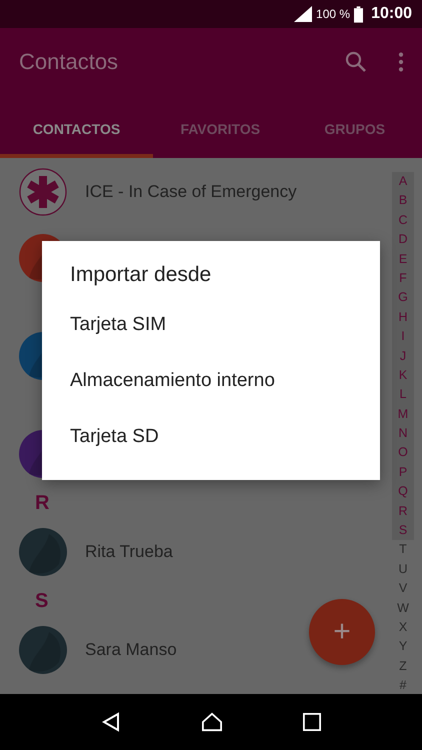  Describe the element at coordinates (391, 14) in the screenshot. I see `clock-time: 10:00` at that location.